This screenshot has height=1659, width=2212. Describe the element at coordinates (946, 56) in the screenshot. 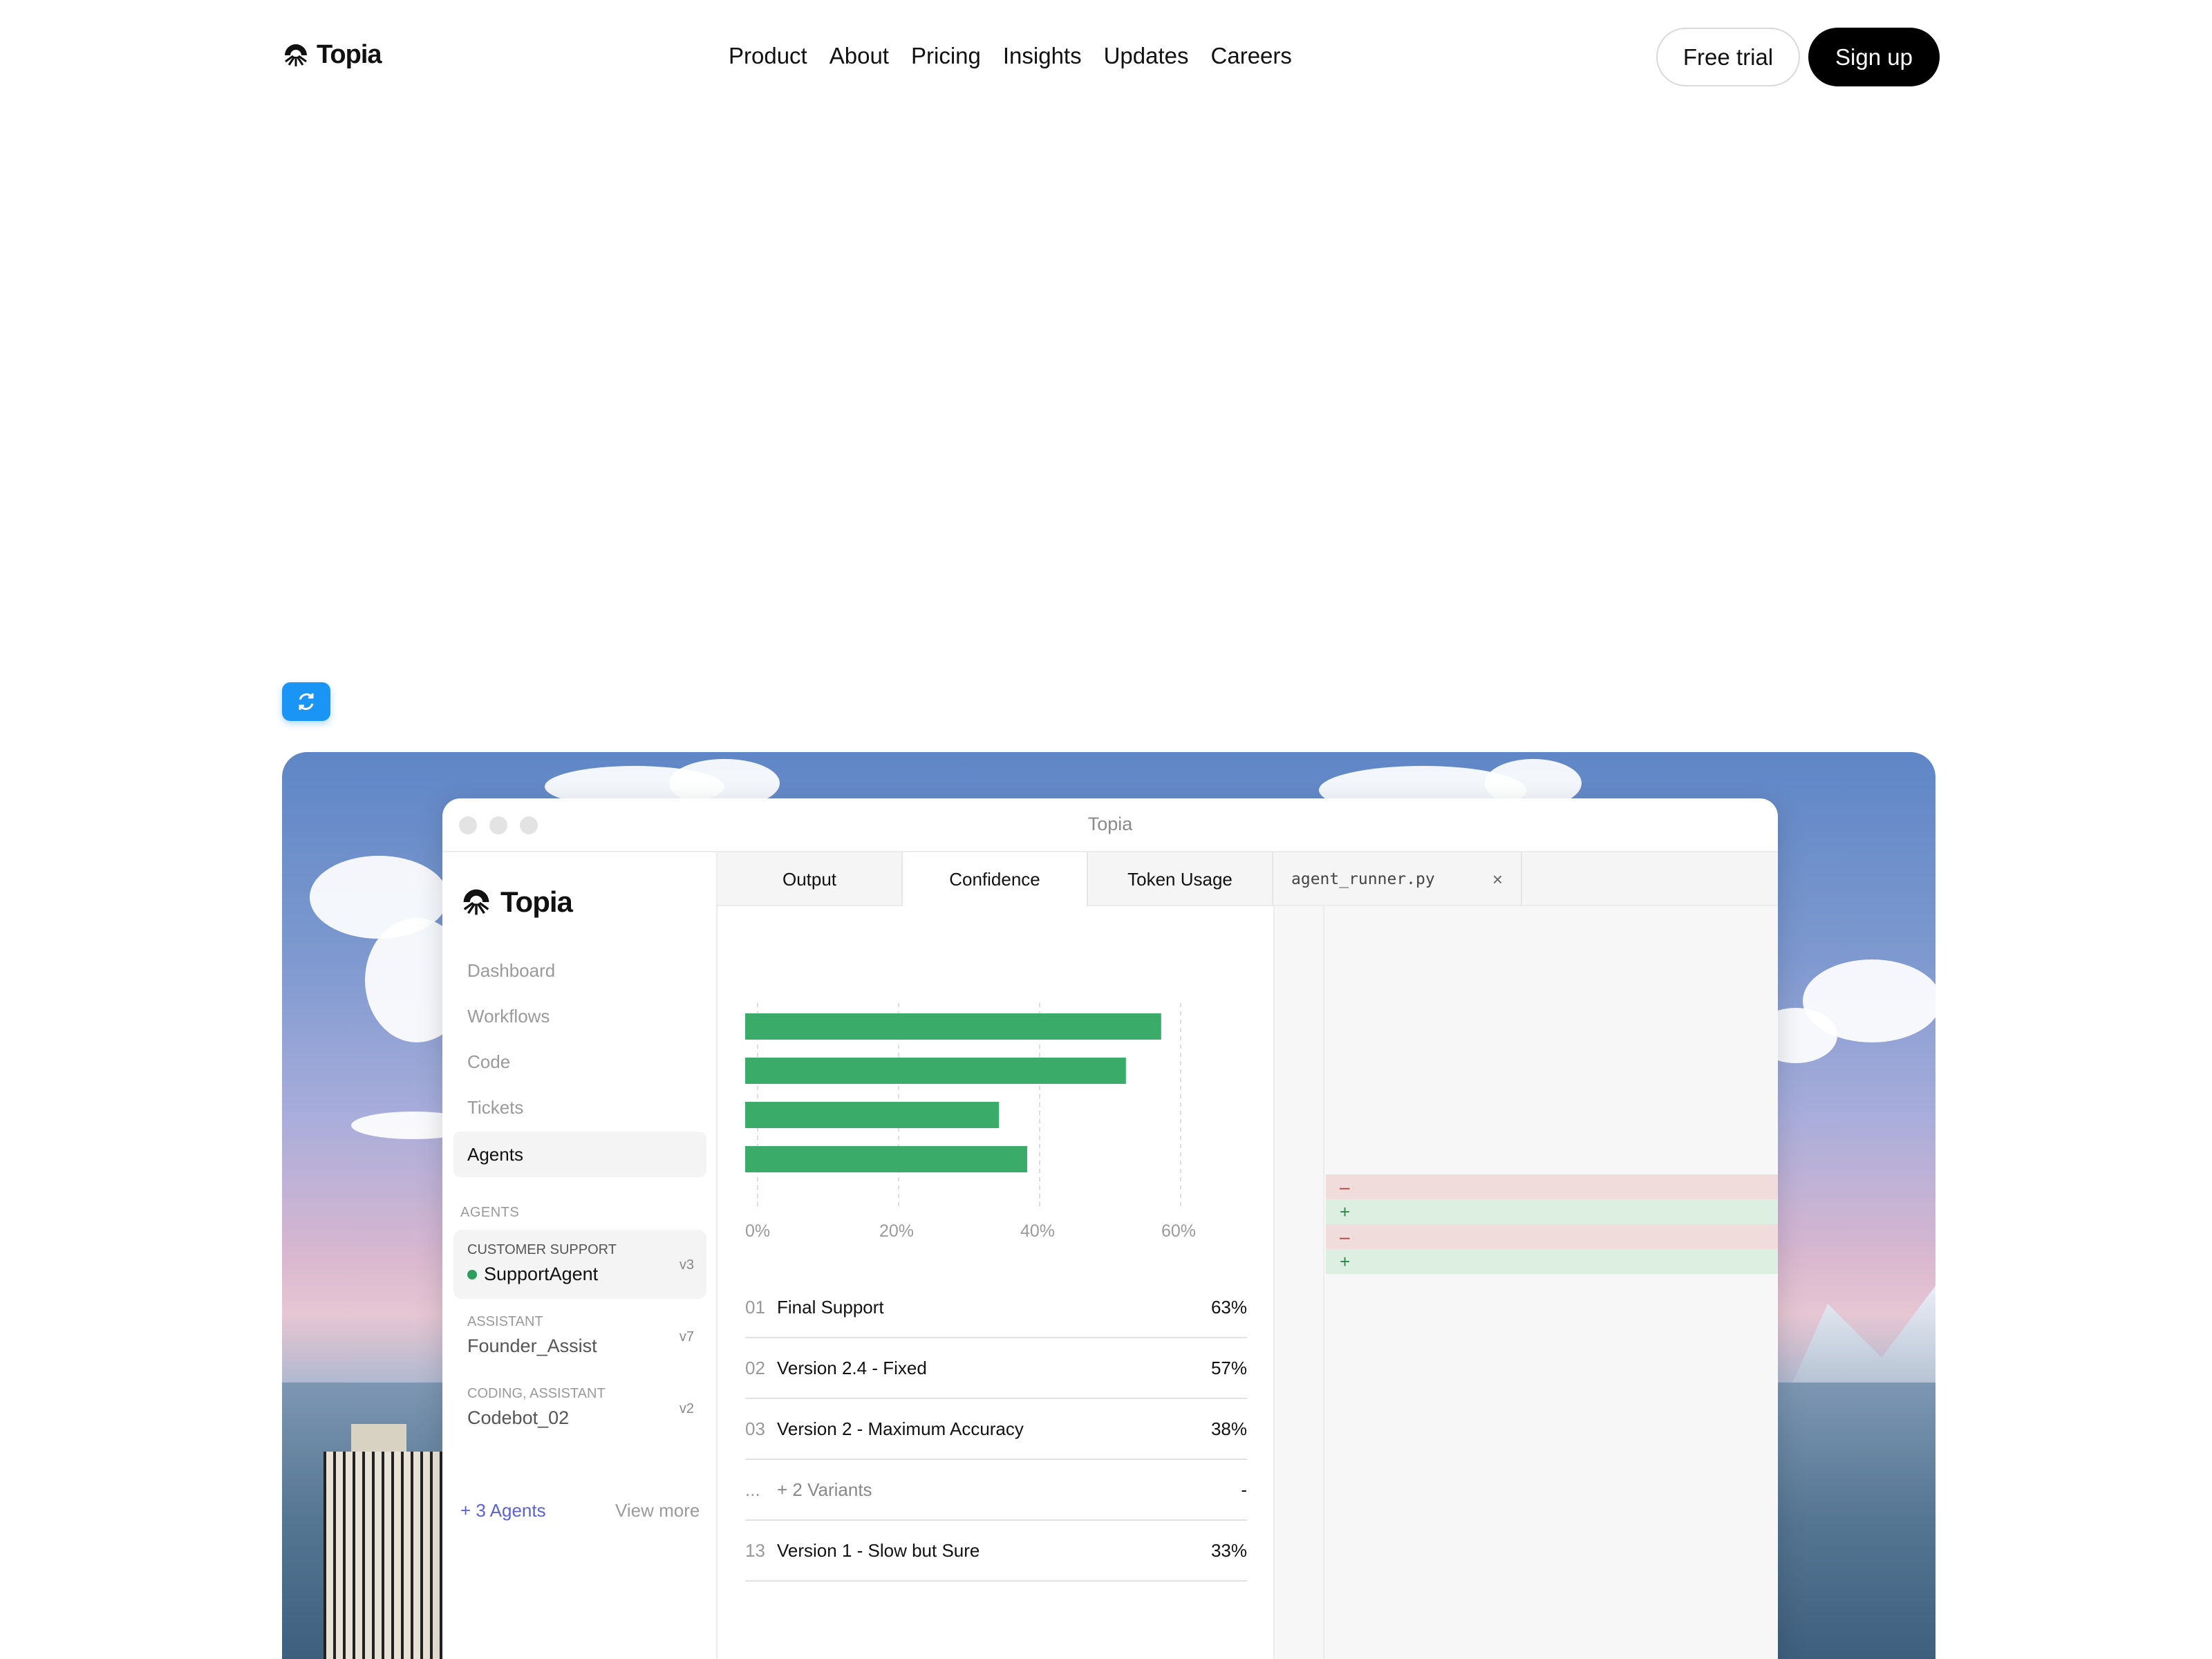

I see `menu-pricing: Pricing` at that location.